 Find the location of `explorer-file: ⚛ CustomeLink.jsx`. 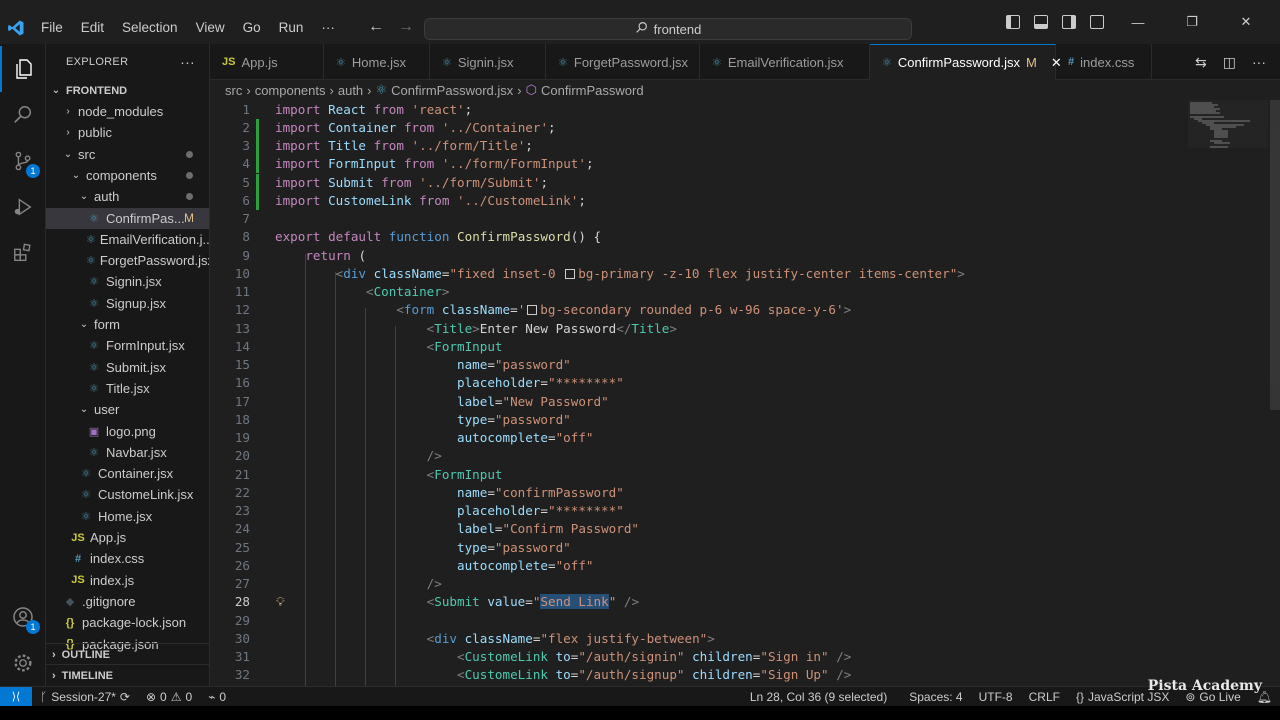

explorer-file: ⚛ CustomeLink.jsx is located at coordinates (127, 494).